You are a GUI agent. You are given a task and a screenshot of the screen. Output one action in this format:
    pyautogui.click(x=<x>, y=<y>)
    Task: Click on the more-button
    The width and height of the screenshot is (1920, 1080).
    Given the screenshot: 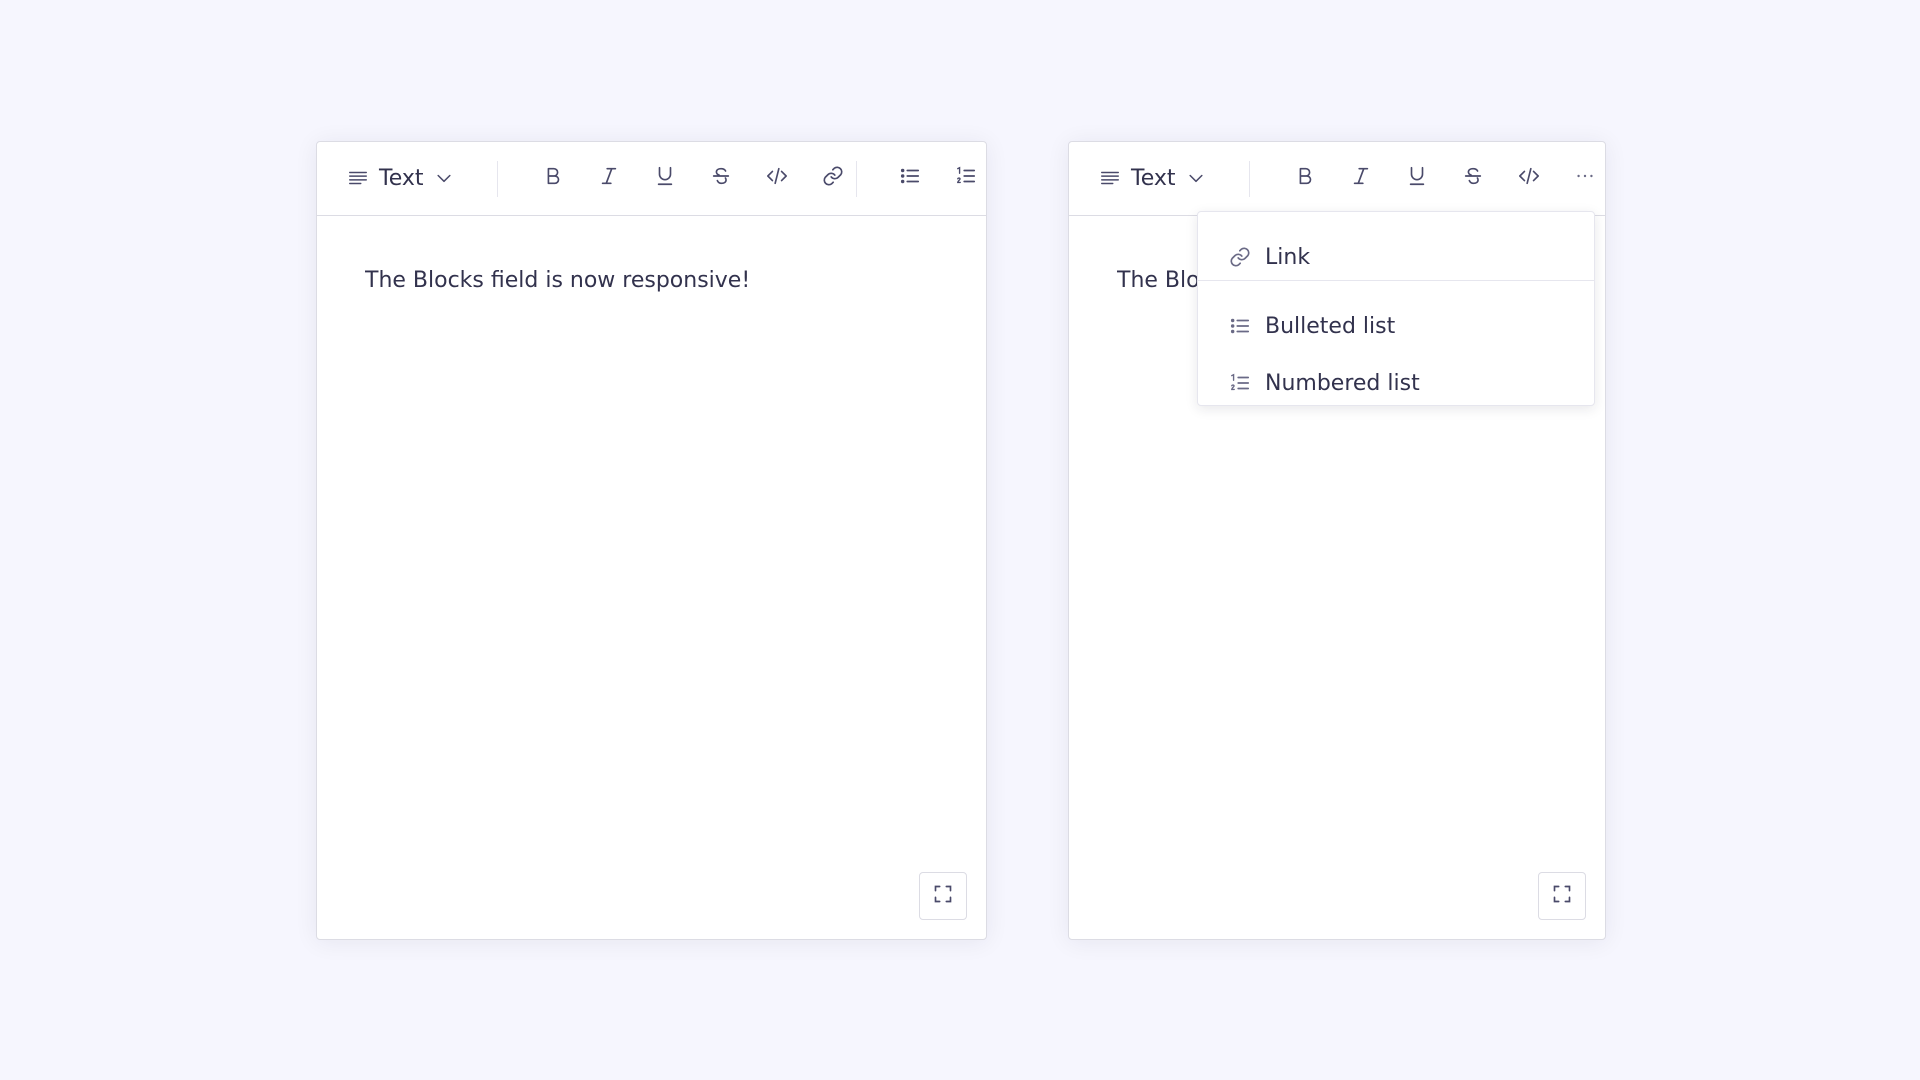 What is the action you would take?
    pyautogui.click(x=1585, y=178)
    